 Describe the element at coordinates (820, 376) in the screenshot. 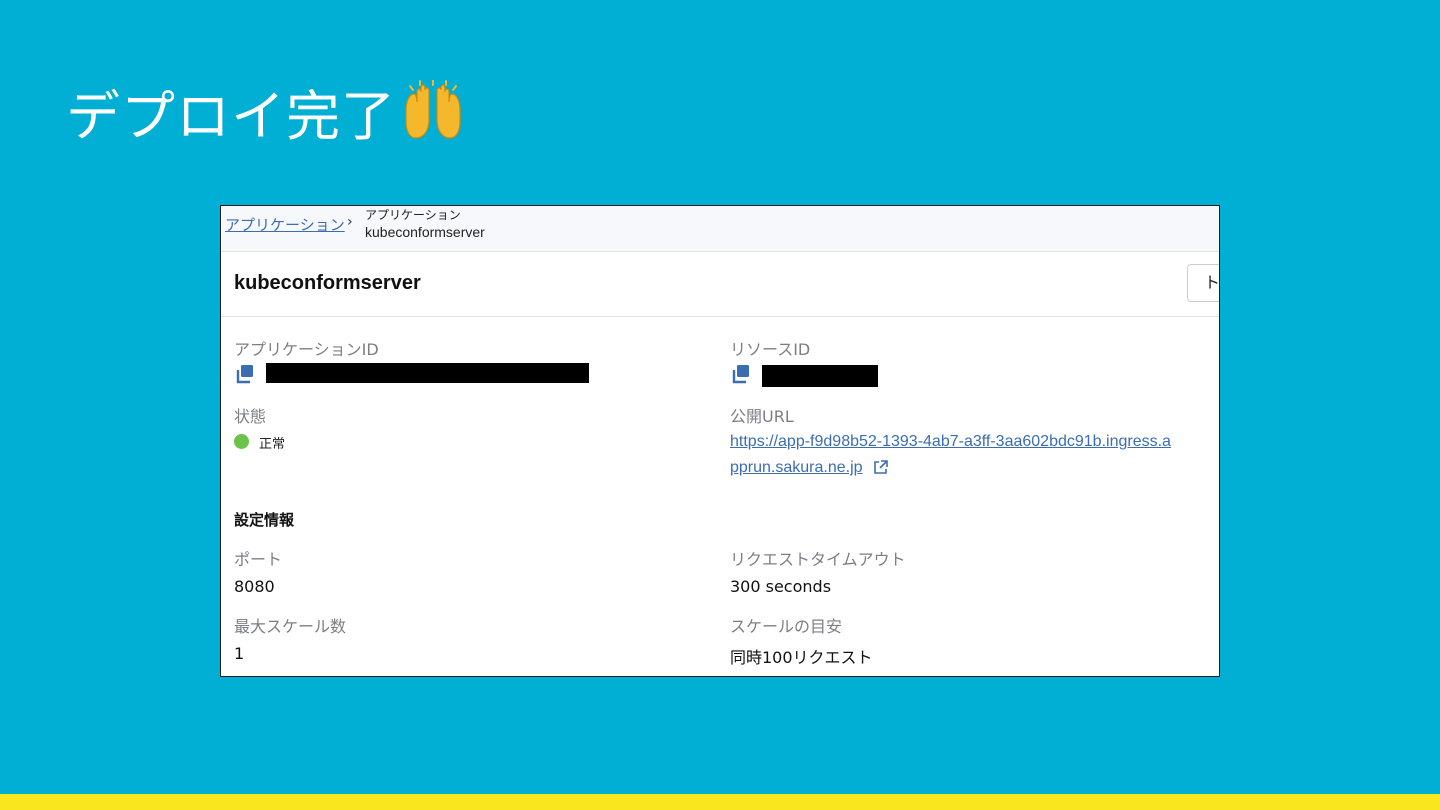

I see `resource-id-redacted` at that location.